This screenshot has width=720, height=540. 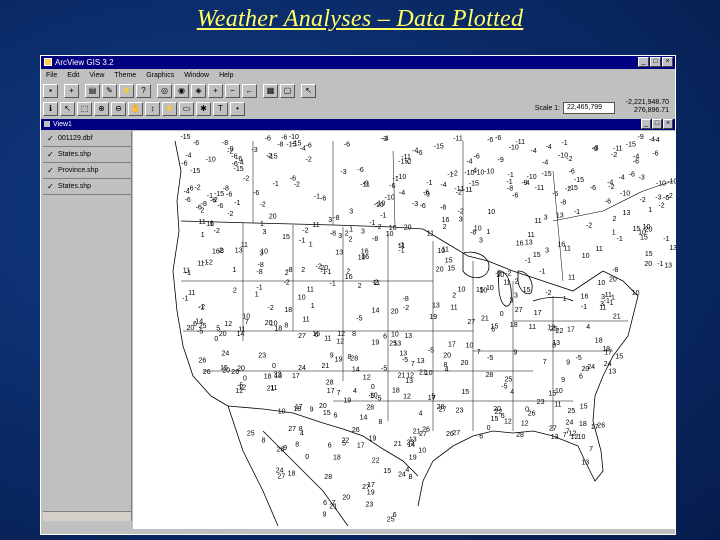 I want to click on station-value-label: 3, so click(x=363, y=231).